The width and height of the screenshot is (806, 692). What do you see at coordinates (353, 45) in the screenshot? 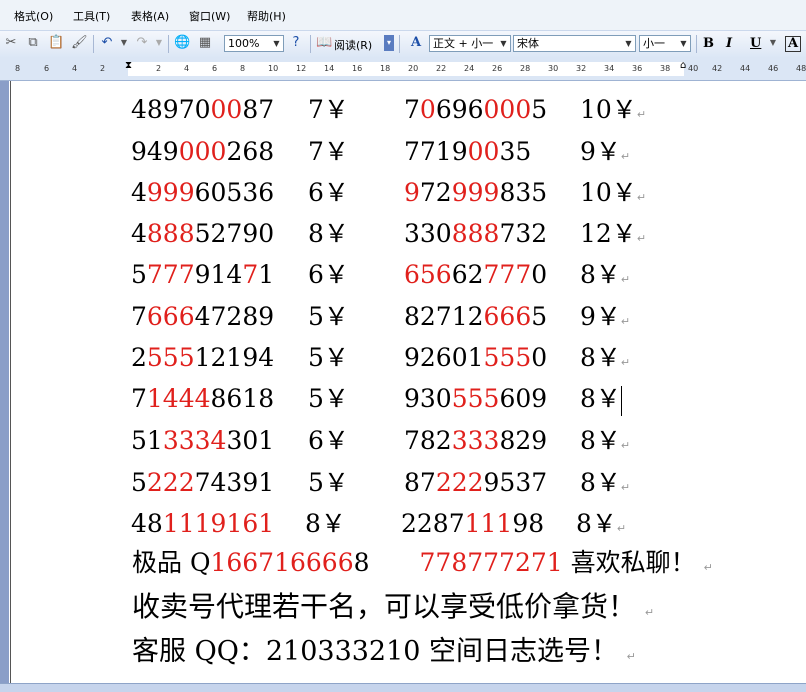
I see `read-mode-button: 阅读(R)` at bounding box center [353, 45].